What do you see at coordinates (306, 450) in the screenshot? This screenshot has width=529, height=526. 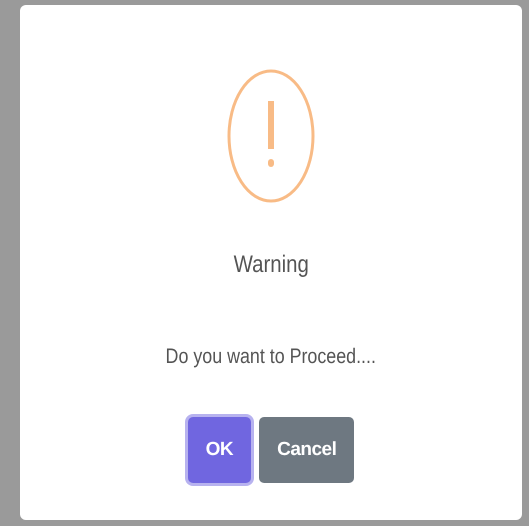 I see `cancel-button: Cancel` at bounding box center [306, 450].